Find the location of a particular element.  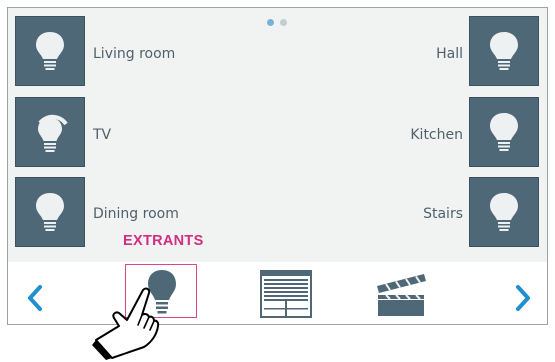

room-tile-stairs is located at coordinates (504, 212).